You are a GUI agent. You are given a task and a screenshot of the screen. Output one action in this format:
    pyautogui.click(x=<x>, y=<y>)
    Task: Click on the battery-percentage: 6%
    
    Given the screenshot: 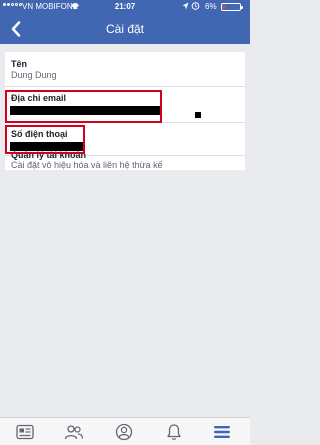 What is the action you would take?
    pyautogui.click(x=211, y=6)
    